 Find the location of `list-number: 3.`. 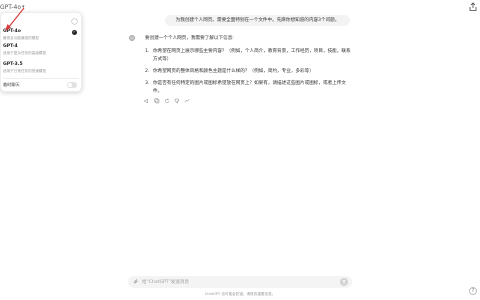

list-number: 3. is located at coordinates (147, 83).